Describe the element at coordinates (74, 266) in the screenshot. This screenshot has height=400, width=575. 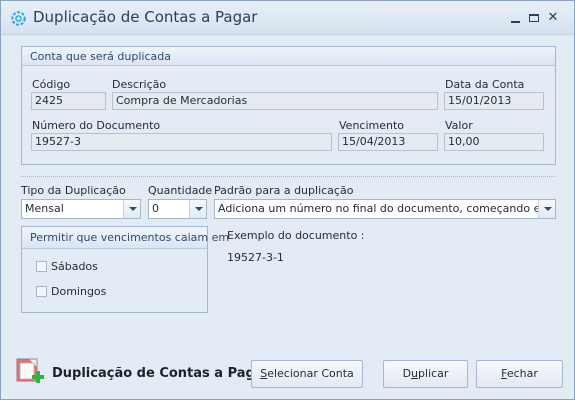
I see `sabados-label: Sábados` at that location.